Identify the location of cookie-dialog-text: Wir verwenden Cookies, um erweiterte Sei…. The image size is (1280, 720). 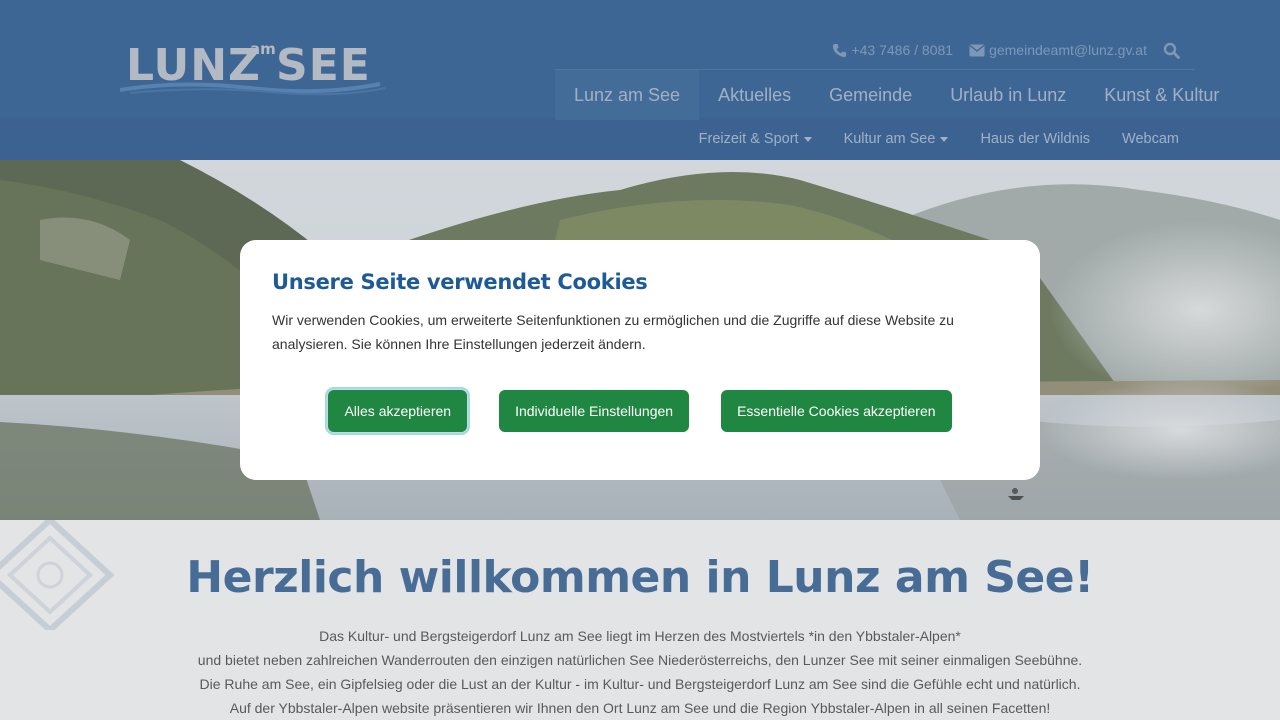
(613, 332).